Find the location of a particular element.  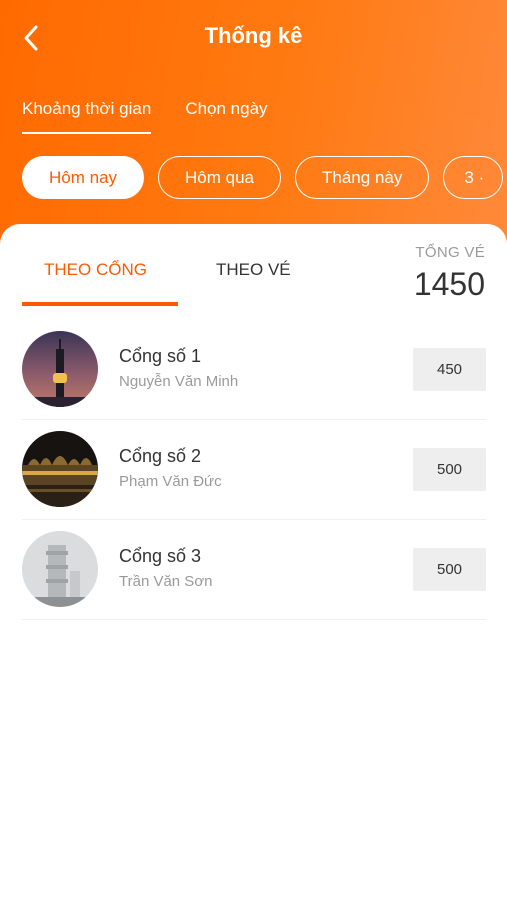

gate-count: 450 is located at coordinates (449, 369).